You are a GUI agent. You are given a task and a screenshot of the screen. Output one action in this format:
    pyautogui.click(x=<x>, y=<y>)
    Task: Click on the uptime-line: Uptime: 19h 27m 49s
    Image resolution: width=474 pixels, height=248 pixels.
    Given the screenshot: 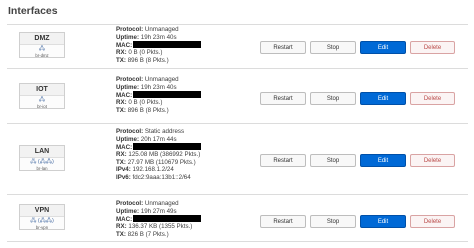 What is the action you would take?
    pyautogui.click(x=158, y=212)
    